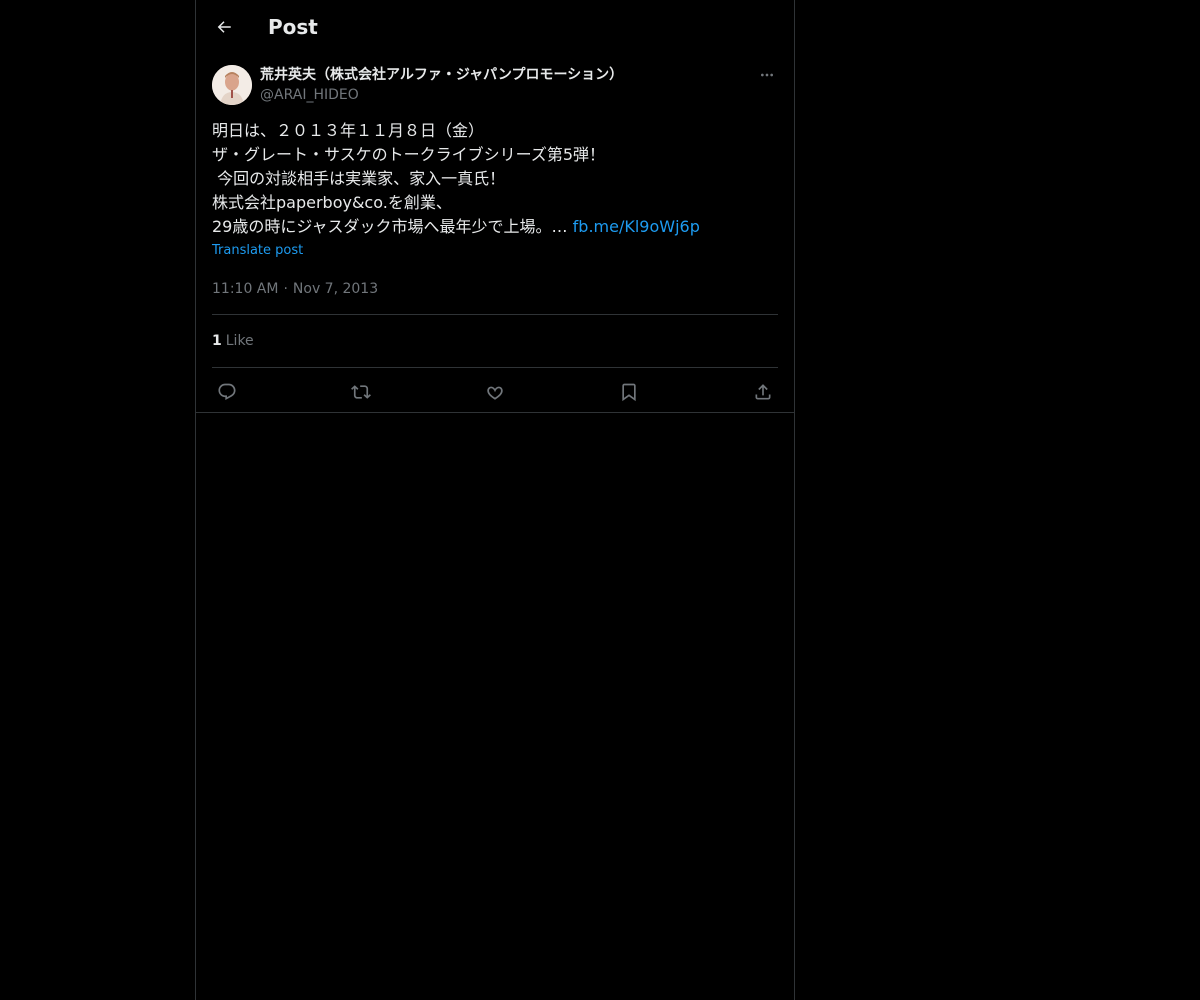 This screenshot has width=1200, height=1000. I want to click on arrow-left-icon, so click(224, 27).